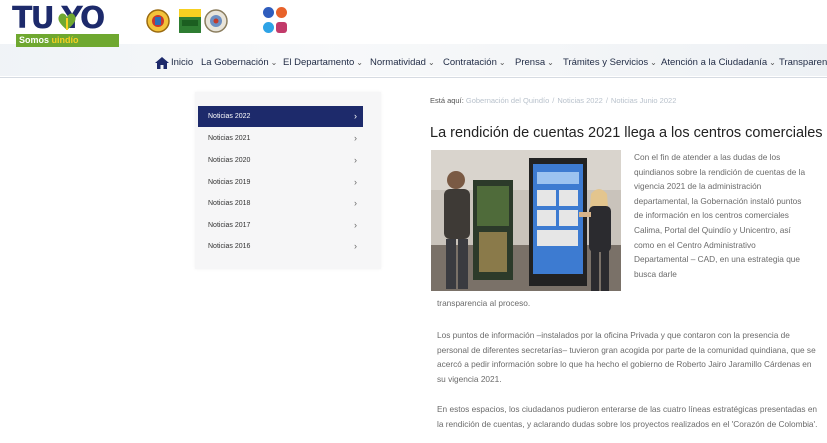  What do you see at coordinates (281, 27) in the screenshot?
I see `instagram-icon` at bounding box center [281, 27].